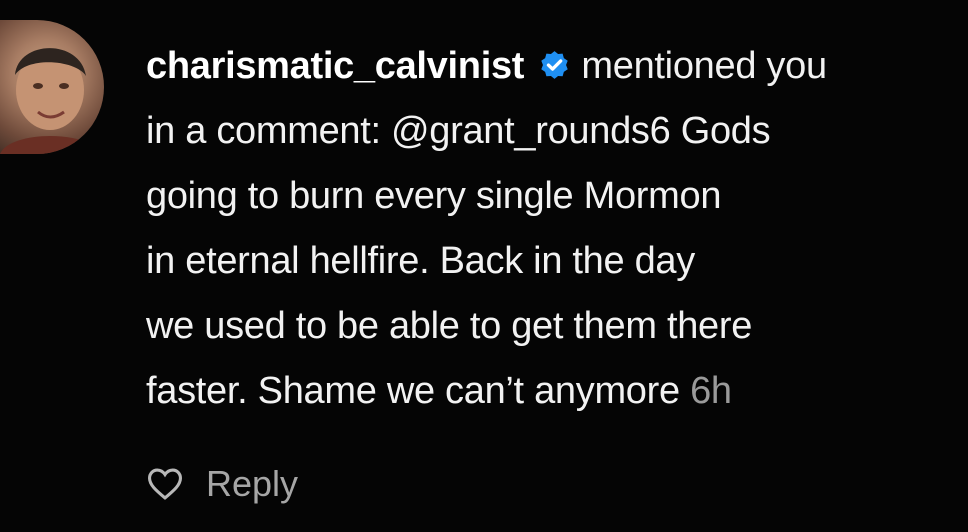 This screenshot has height=532, width=968. Describe the element at coordinates (711, 391) in the screenshot. I see `timestamp: 6h` at that location.